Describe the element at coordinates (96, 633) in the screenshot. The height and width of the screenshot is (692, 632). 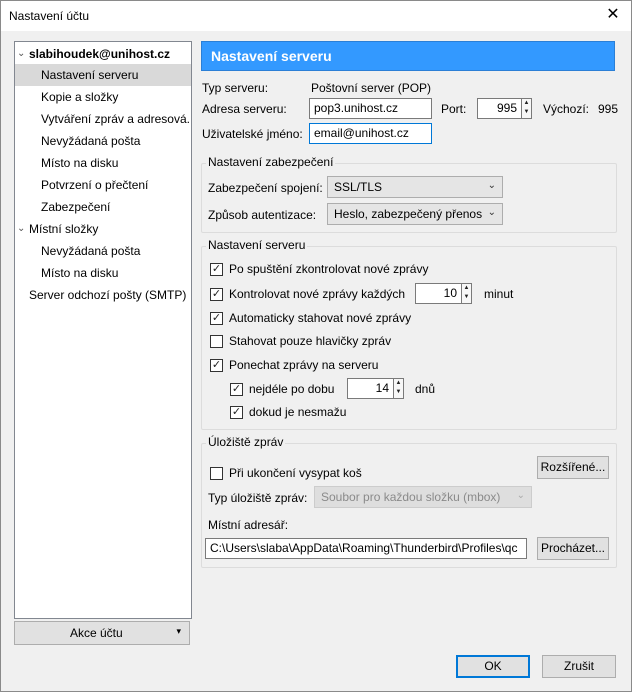
I see `account-actions-label: Akce účtu` at that location.